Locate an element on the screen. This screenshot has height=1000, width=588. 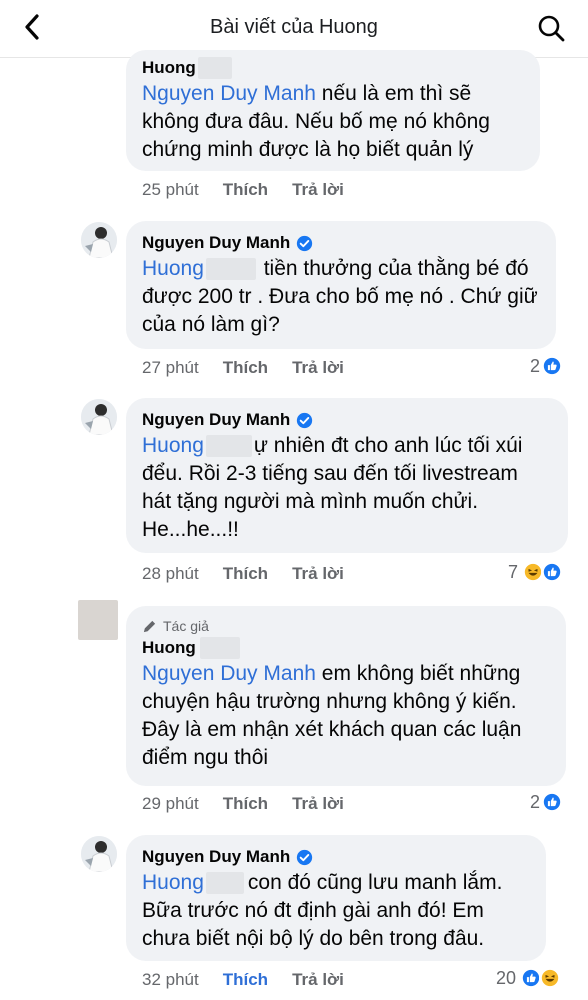
page-title: Bài viết của Huong is located at coordinates (294, 27).